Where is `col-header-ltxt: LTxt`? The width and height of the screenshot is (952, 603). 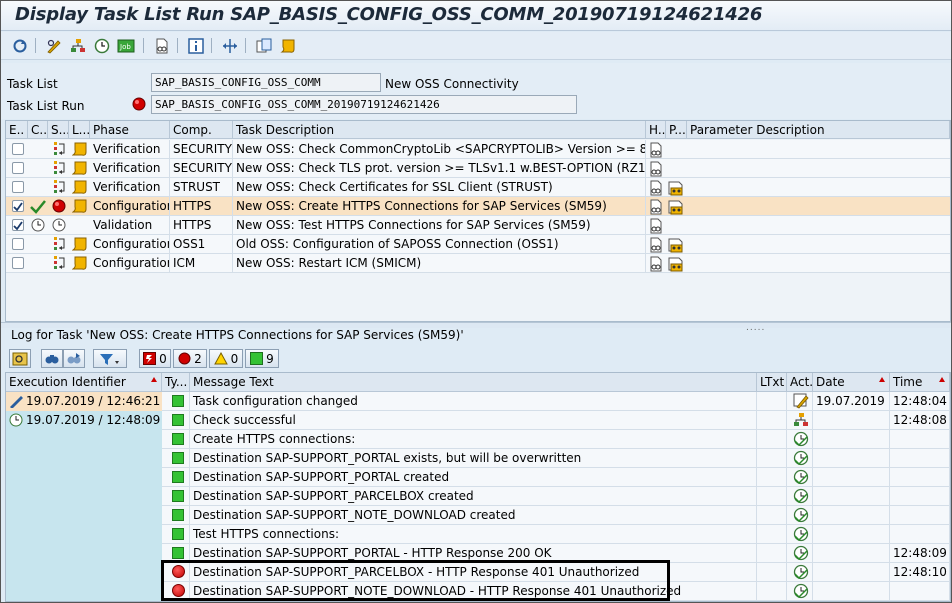 col-header-ltxt: LTxt is located at coordinates (772, 382).